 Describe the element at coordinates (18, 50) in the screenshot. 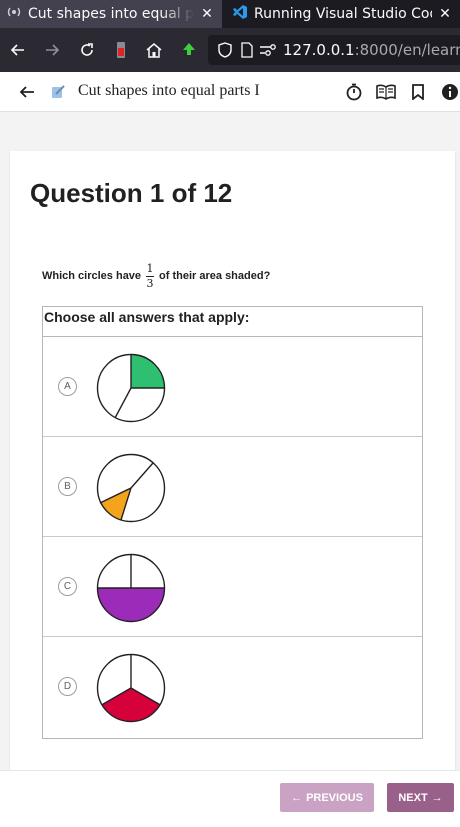

I see `back-icon` at that location.